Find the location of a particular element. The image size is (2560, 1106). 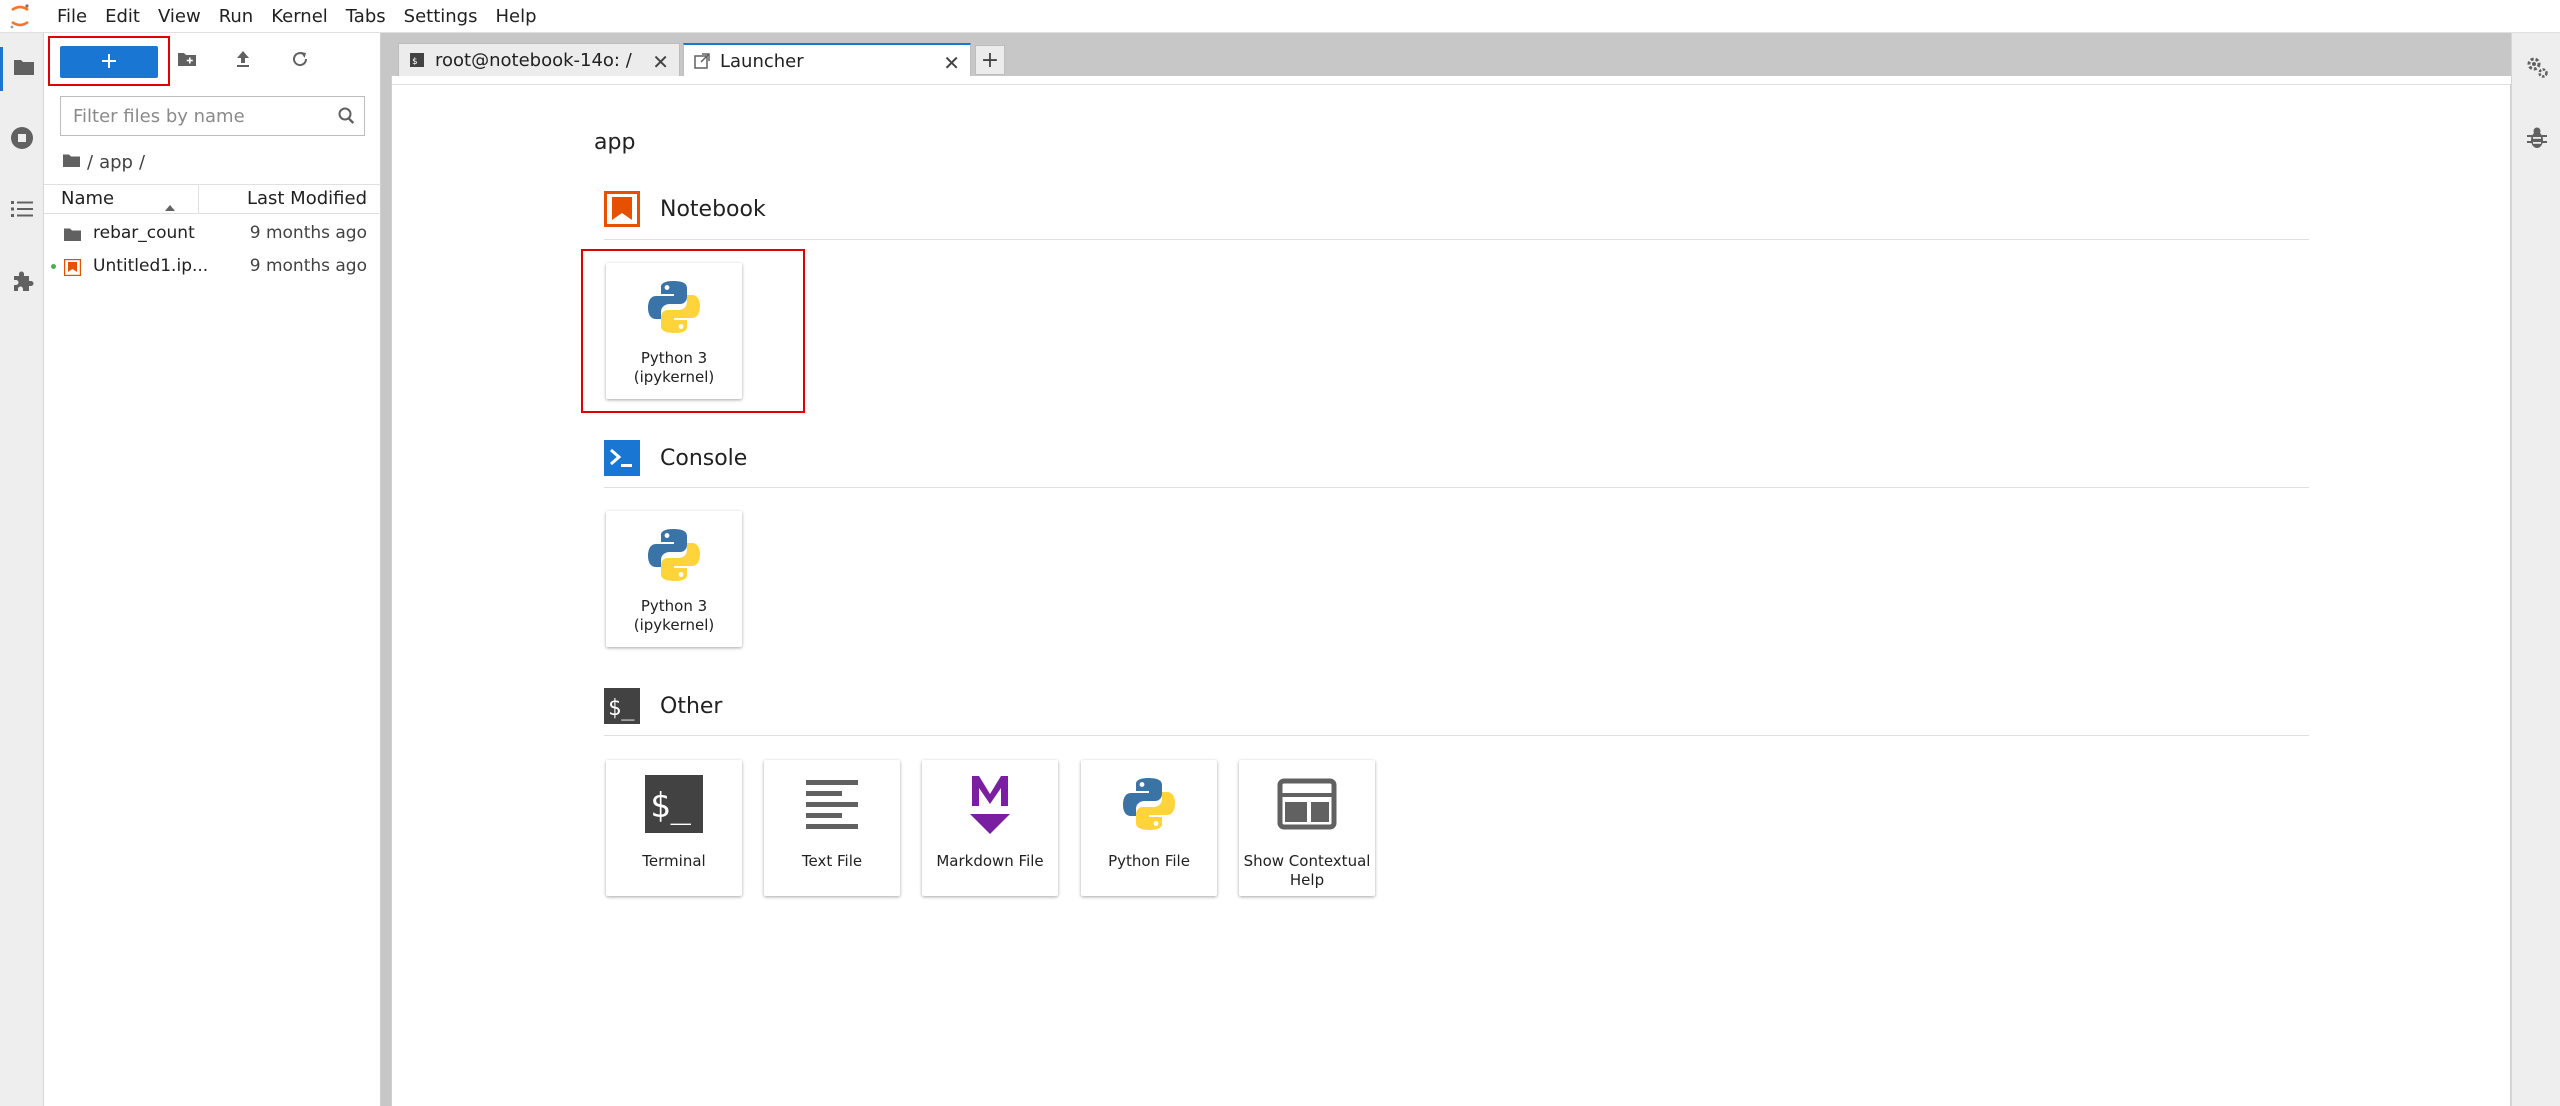

tab-terminal: $ root@notebook-14o: / ✕ is located at coordinates (539, 59).